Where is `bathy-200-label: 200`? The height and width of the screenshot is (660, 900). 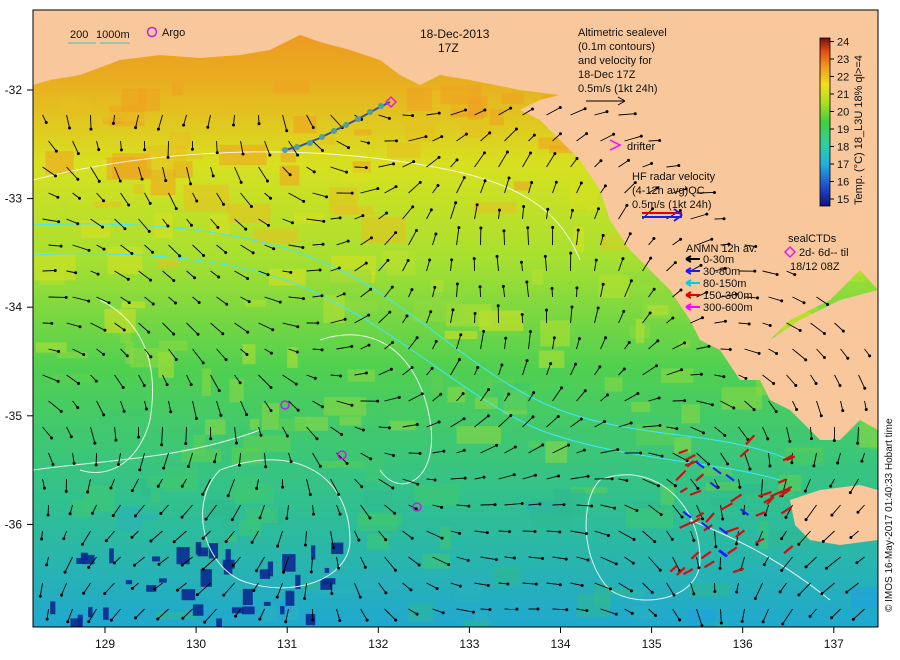
bathy-200-label: 200 is located at coordinates (79, 35).